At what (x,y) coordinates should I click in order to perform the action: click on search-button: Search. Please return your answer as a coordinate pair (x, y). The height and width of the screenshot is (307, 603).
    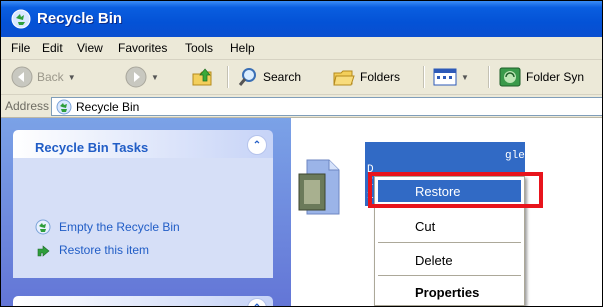
    Looking at the image, I should click on (269, 77).